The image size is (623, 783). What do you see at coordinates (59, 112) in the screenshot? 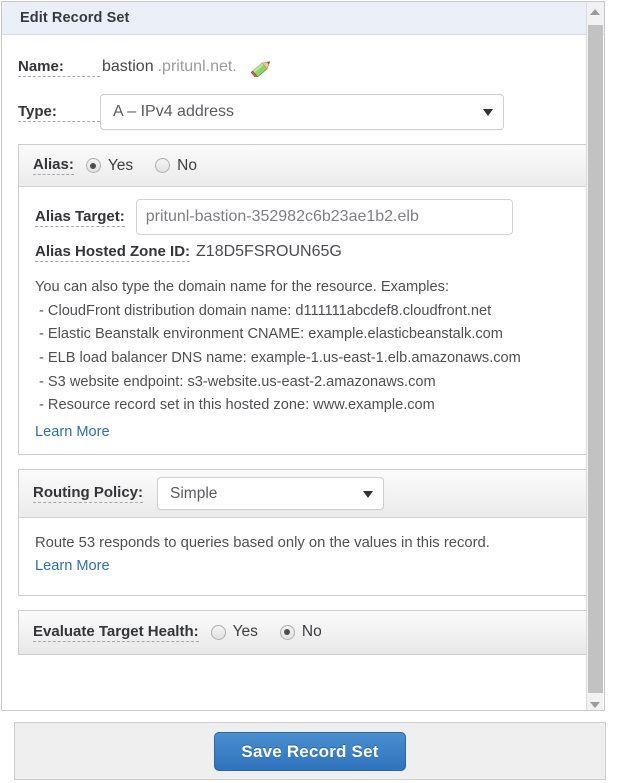
I see `type-label: Type:` at bounding box center [59, 112].